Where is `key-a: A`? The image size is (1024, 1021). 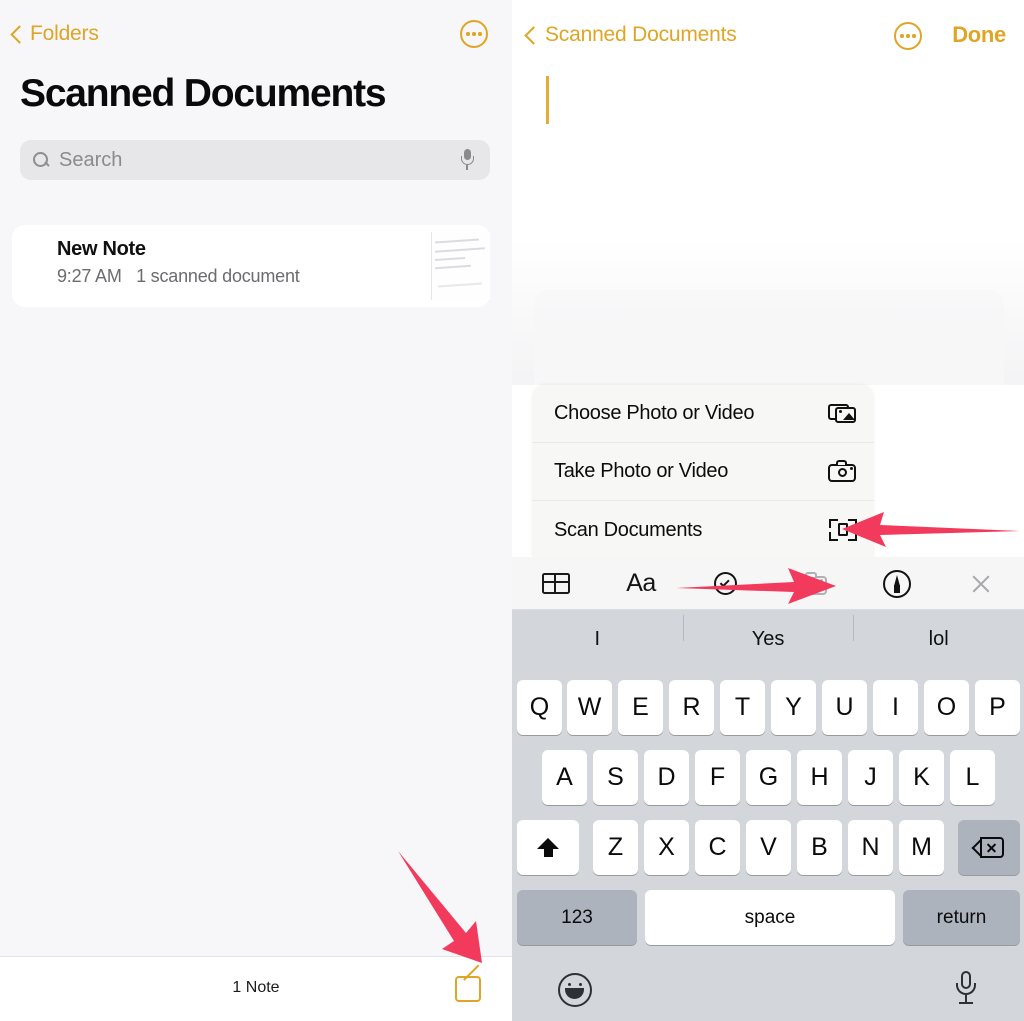
key-a: A is located at coordinates (564, 777).